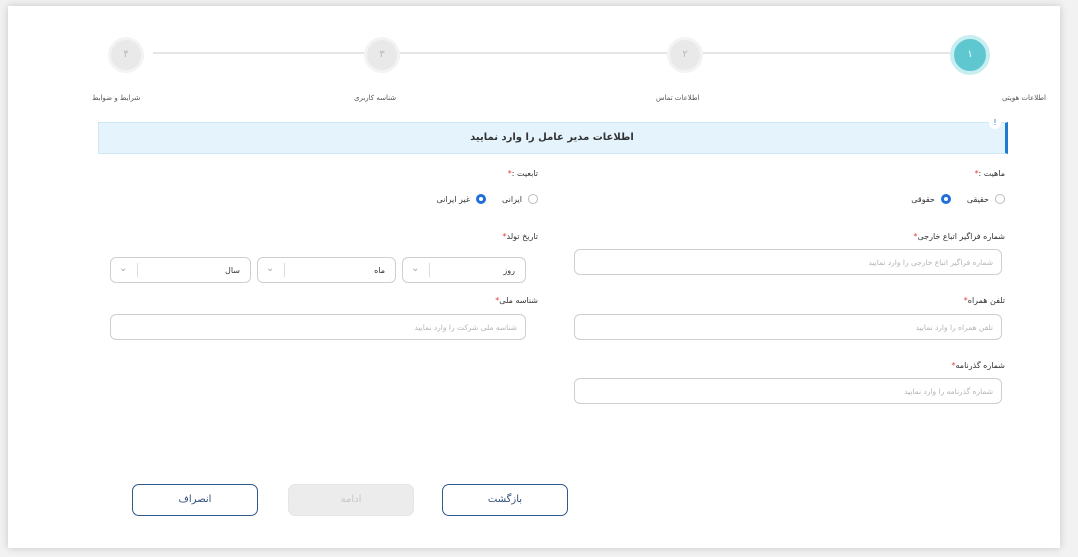 The width and height of the screenshot is (1078, 557). I want to click on mobile-input, so click(788, 327).